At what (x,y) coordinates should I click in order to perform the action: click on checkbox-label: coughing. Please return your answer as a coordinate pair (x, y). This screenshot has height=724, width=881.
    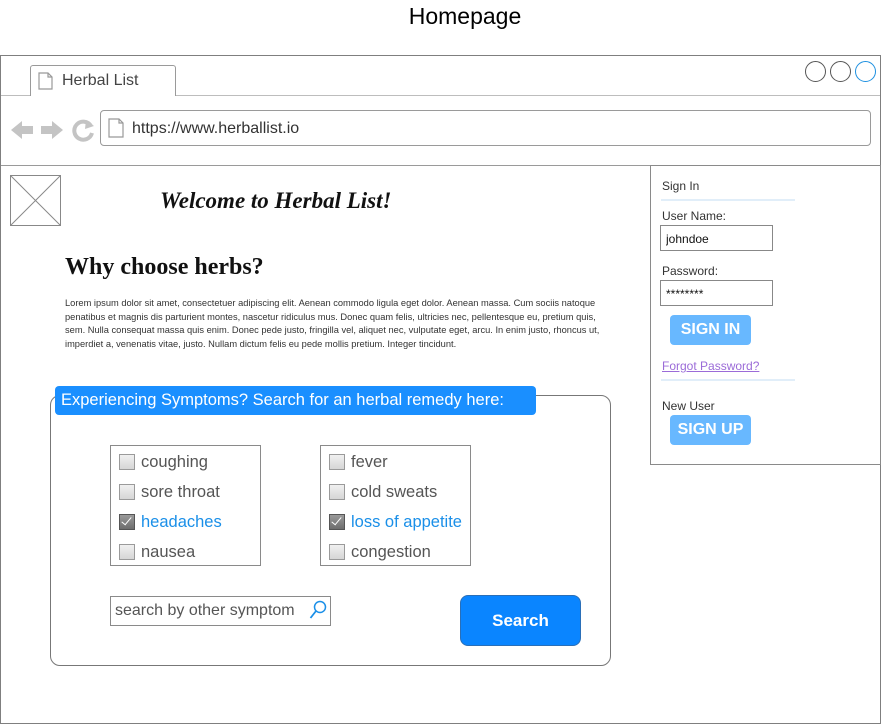
    Looking at the image, I should click on (174, 461).